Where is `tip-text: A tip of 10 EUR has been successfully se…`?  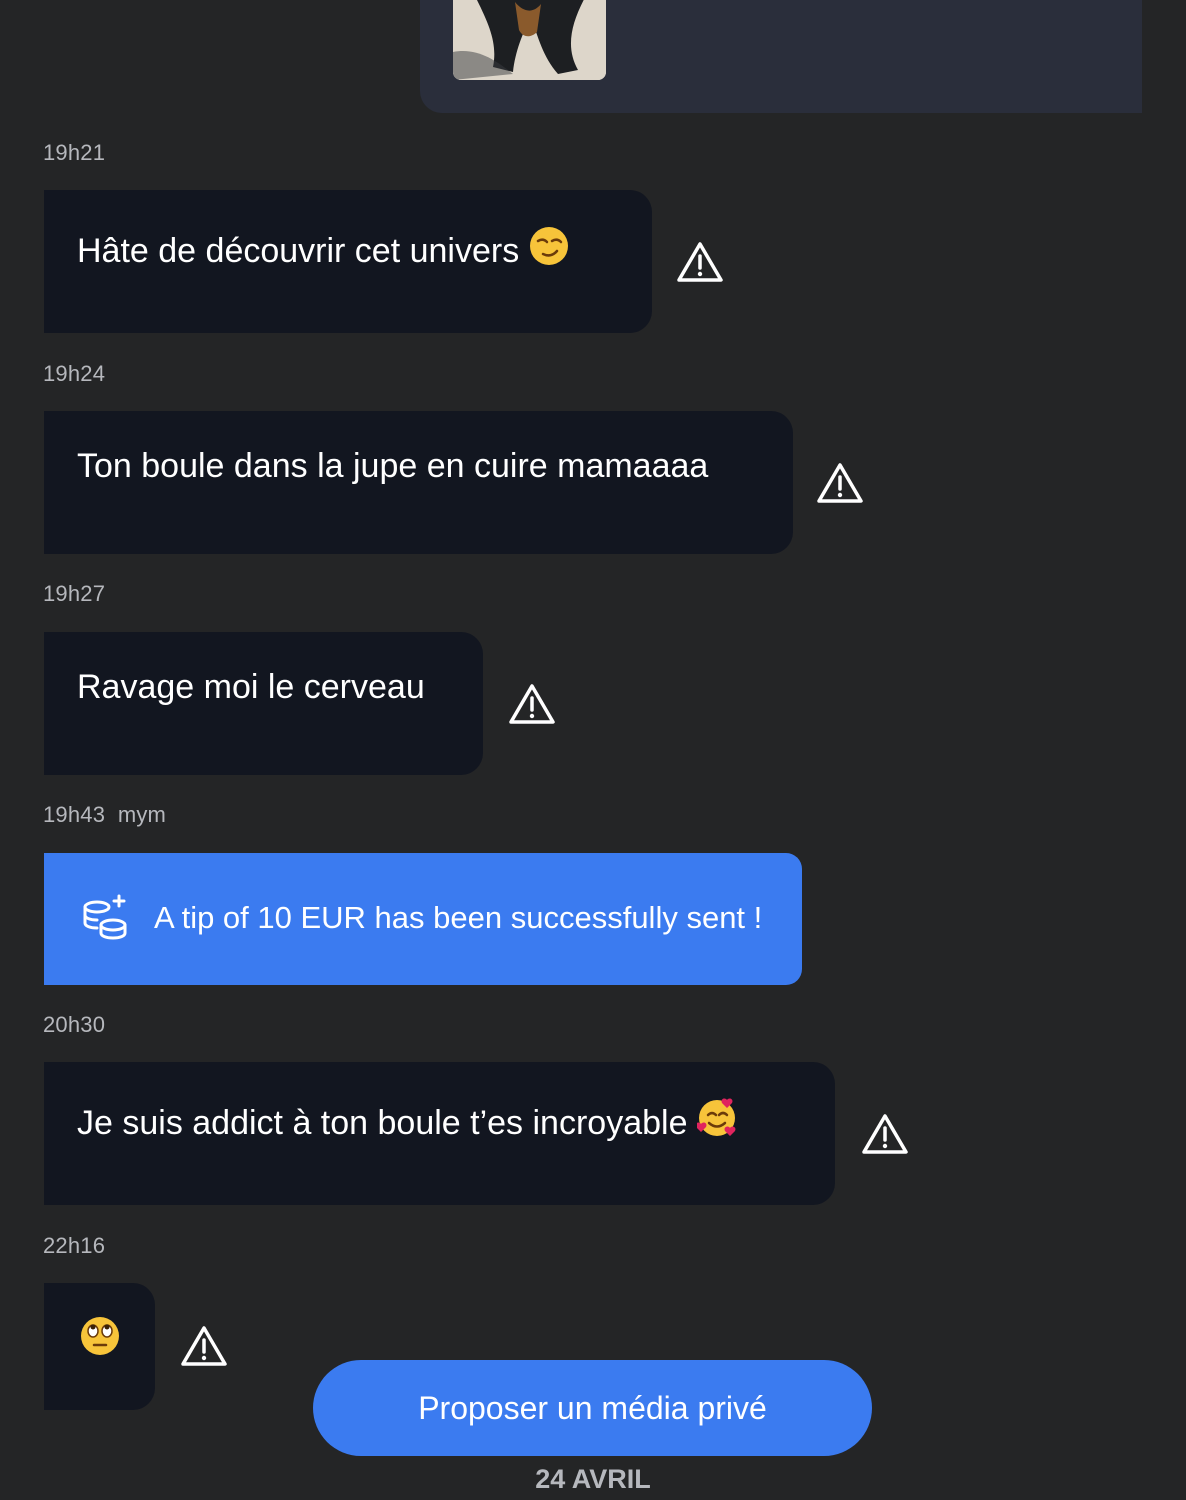 tip-text: A tip of 10 EUR has been successfully se… is located at coordinates (458, 917).